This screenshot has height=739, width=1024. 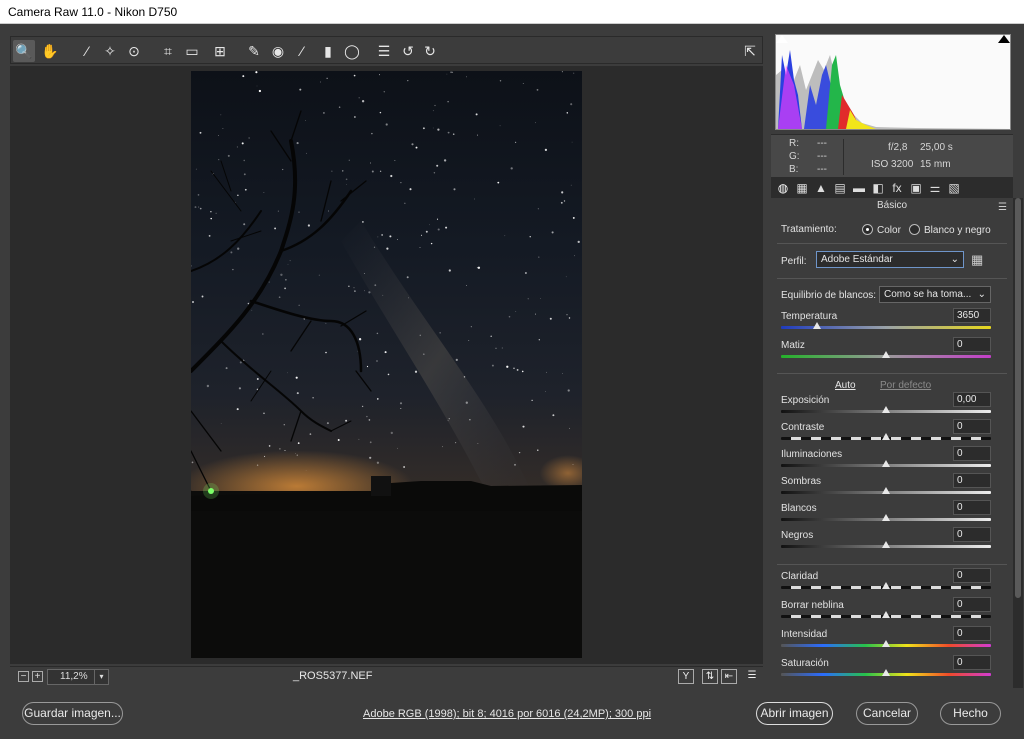 What do you see at coordinates (430, 51) in the screenshot?
I see `rotate-right-icon: ↻` at bounding box center [430, 51].